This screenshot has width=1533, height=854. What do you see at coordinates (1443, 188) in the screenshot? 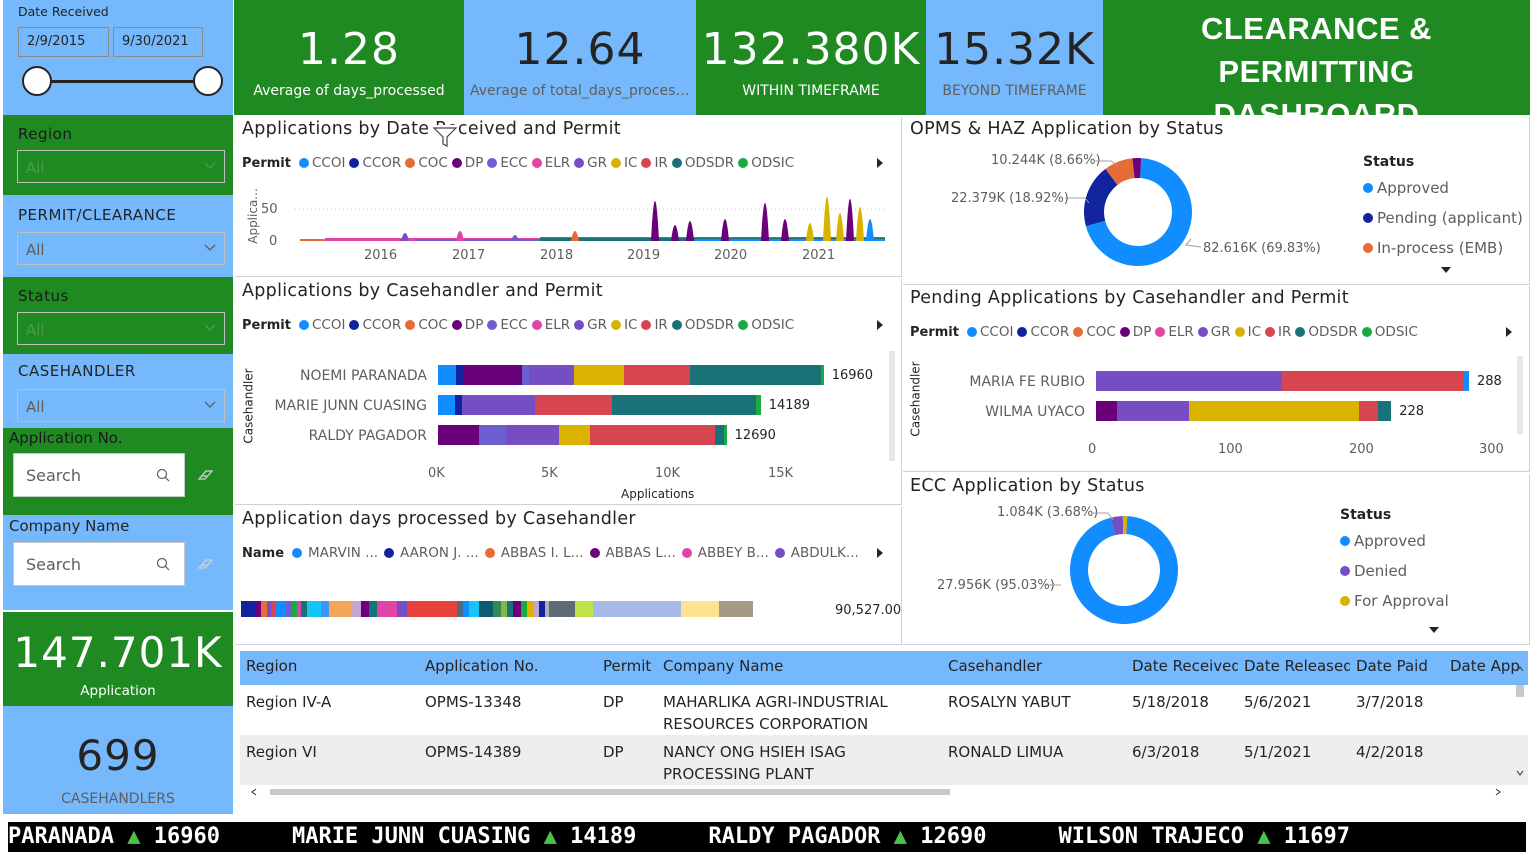
I see `legend-item: Approved` at bounding box center [1443, 188].